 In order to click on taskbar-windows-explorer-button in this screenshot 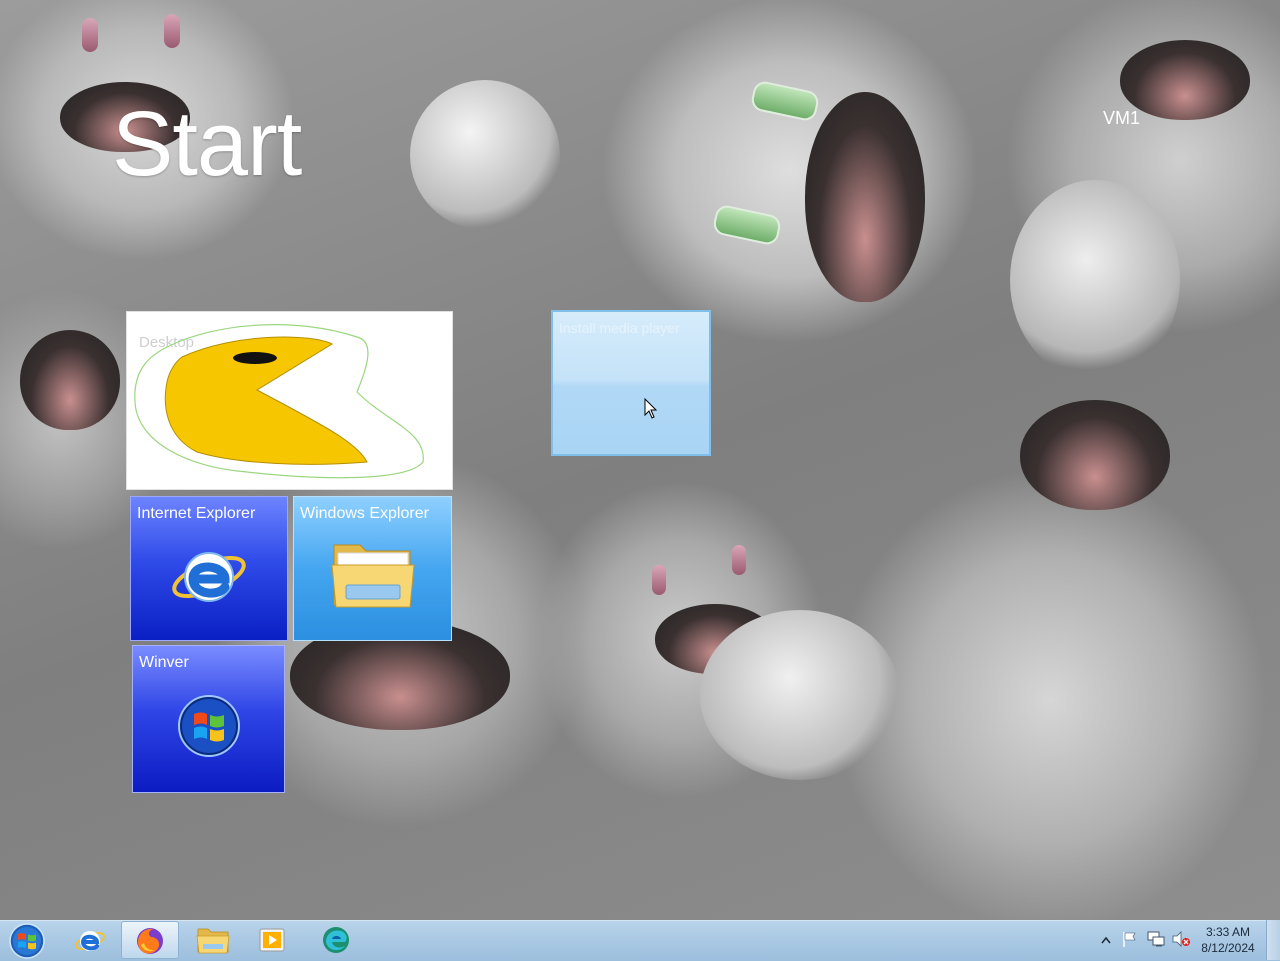, I will do `click(213, 940)`.